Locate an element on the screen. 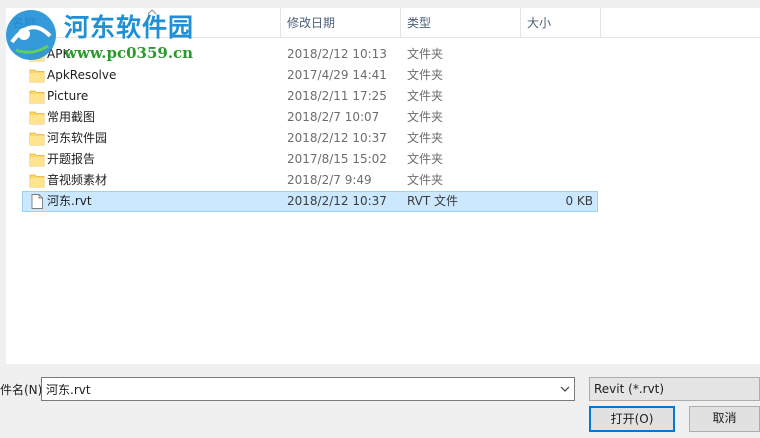 Image resolution: width=760 pixels, height=438 pixels. chevron-down-icon is located at coordinates (565, 389).